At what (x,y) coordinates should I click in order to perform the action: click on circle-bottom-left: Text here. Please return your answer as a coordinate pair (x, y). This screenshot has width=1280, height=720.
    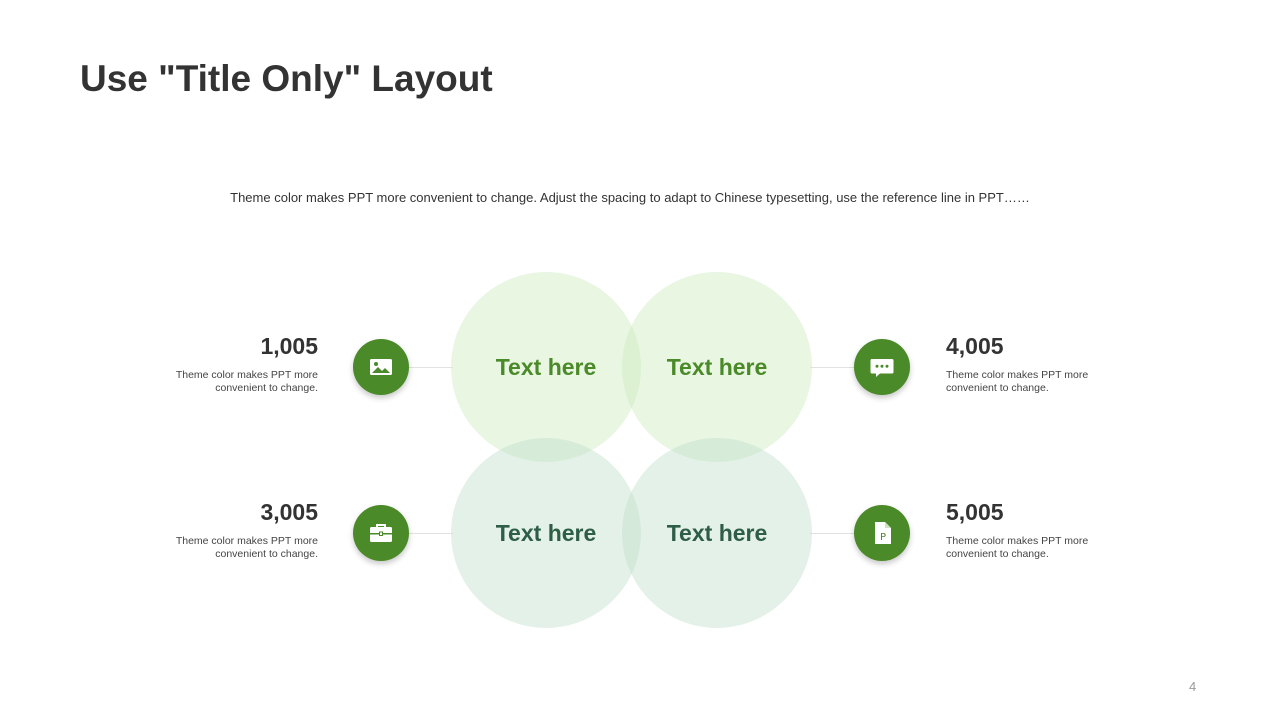
    Looking at the image, I should click on (546, 533).